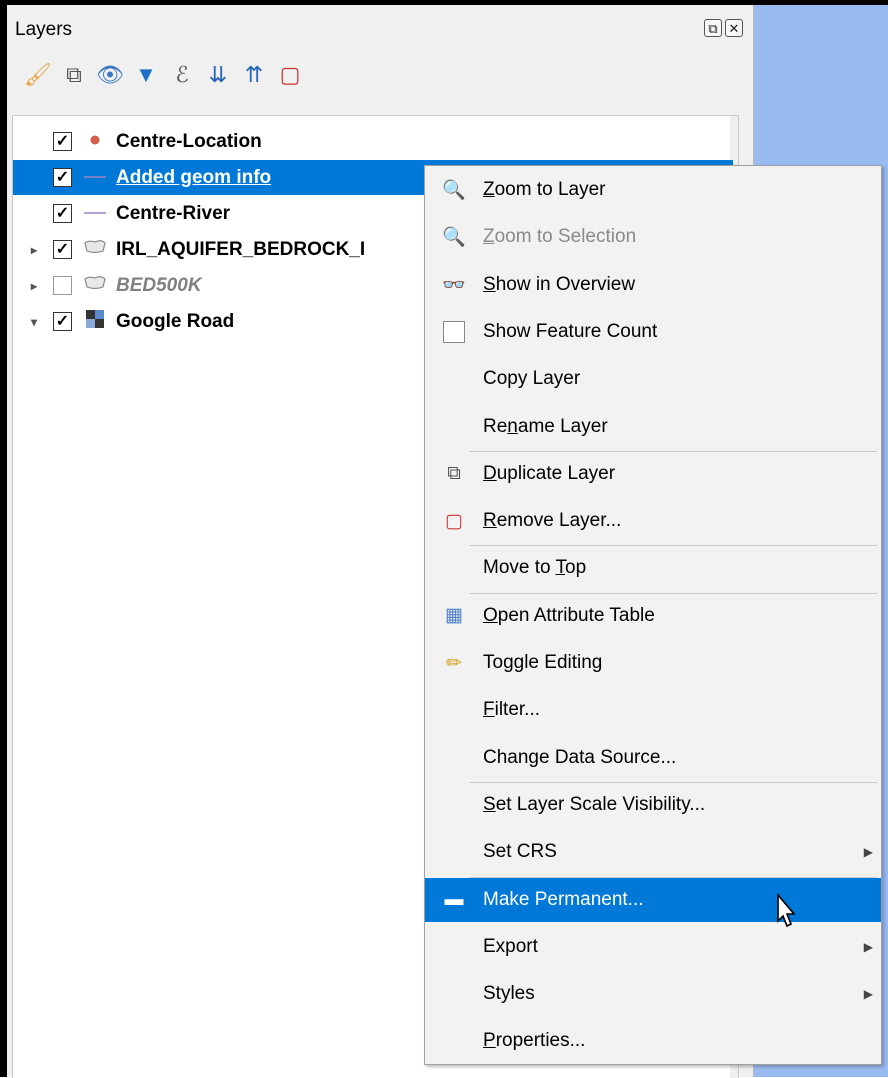  Describe the element at coordinates (653, 379) in the screenshot. I see `menu-item-copy-layer: Copy Layer` at that location.